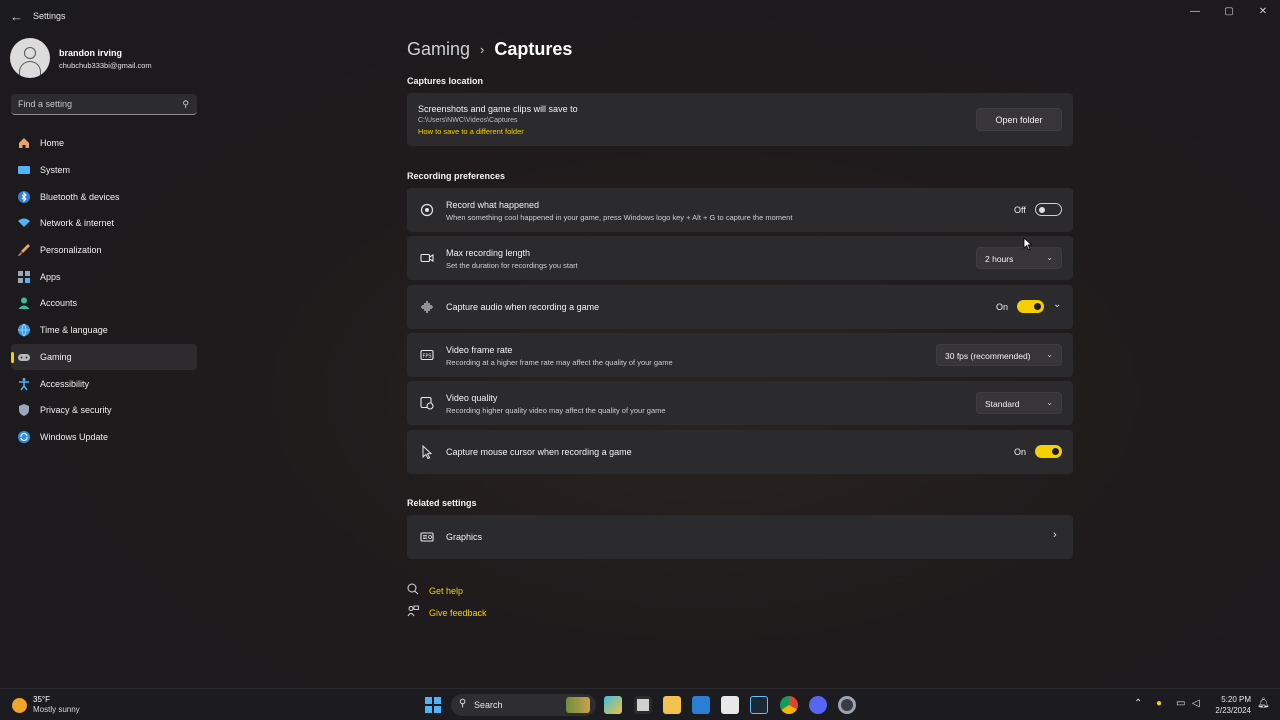 This screenshot has height=720, width=1280. I want to click on update-icon, so click(24, 437).